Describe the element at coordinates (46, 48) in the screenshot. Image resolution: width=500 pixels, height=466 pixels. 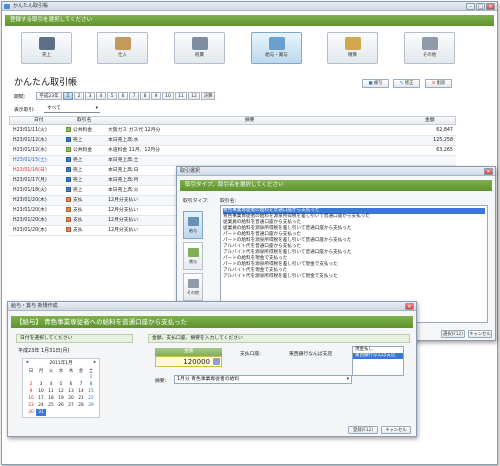
I see `tab-sales: 売上` at that location.